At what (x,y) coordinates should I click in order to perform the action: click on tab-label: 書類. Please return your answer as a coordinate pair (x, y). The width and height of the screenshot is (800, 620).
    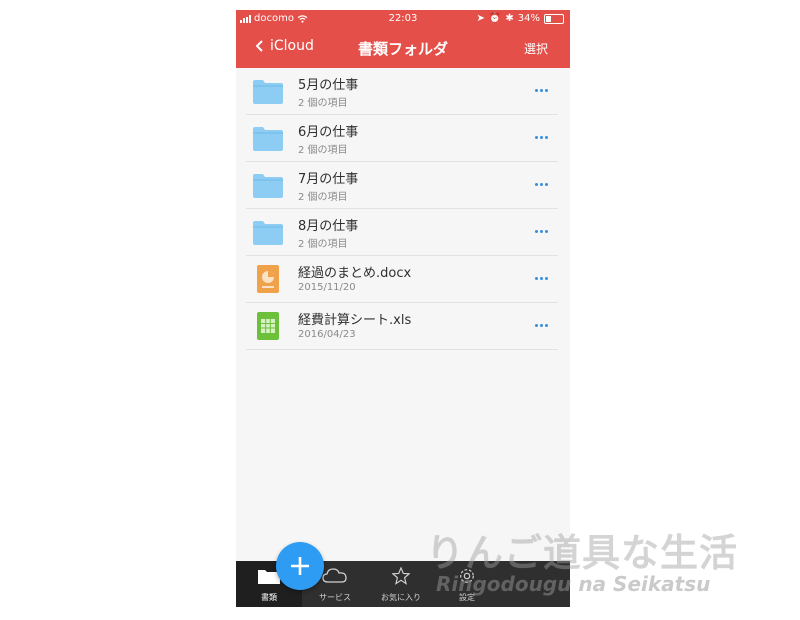
    Looking at the image, I should click on (269, 597).